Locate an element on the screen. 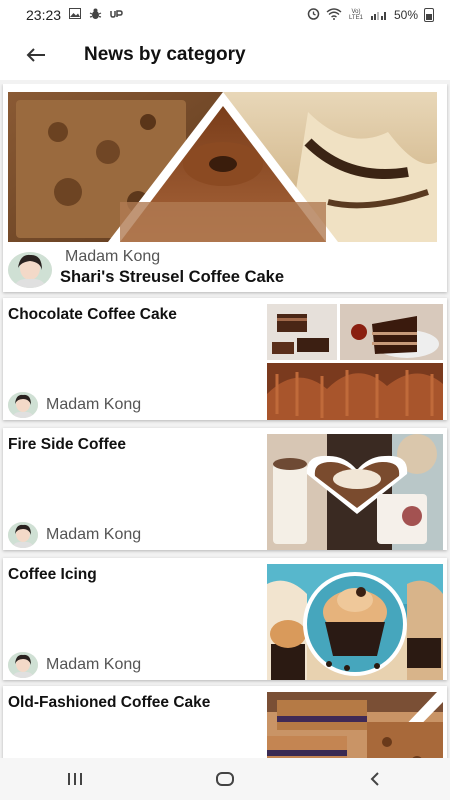 The image size is (450, 800). home-icon is located at coordinates (225, 779).